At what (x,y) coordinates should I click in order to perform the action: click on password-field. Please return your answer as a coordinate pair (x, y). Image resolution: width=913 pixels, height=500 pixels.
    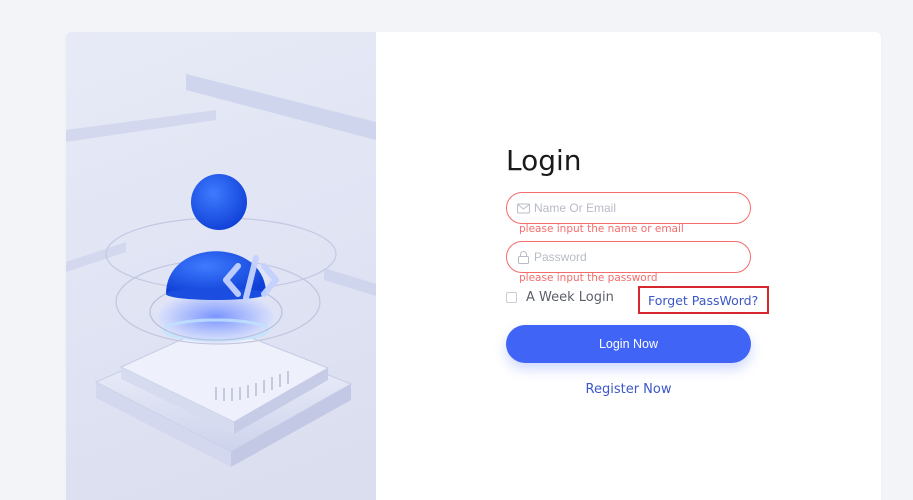
    Looking at the image, I should click on (628, 257).